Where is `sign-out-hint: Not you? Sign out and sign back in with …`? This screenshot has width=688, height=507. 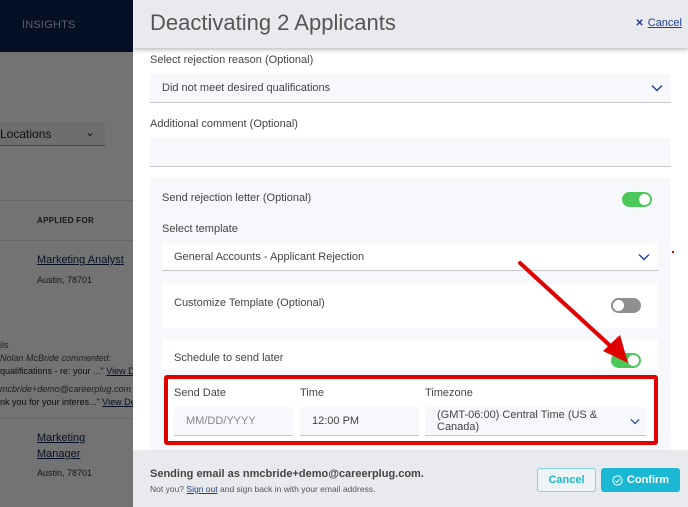
sign-out-hint: Not you? Sign out and sign back in with … is located at coordinates (262, 489).